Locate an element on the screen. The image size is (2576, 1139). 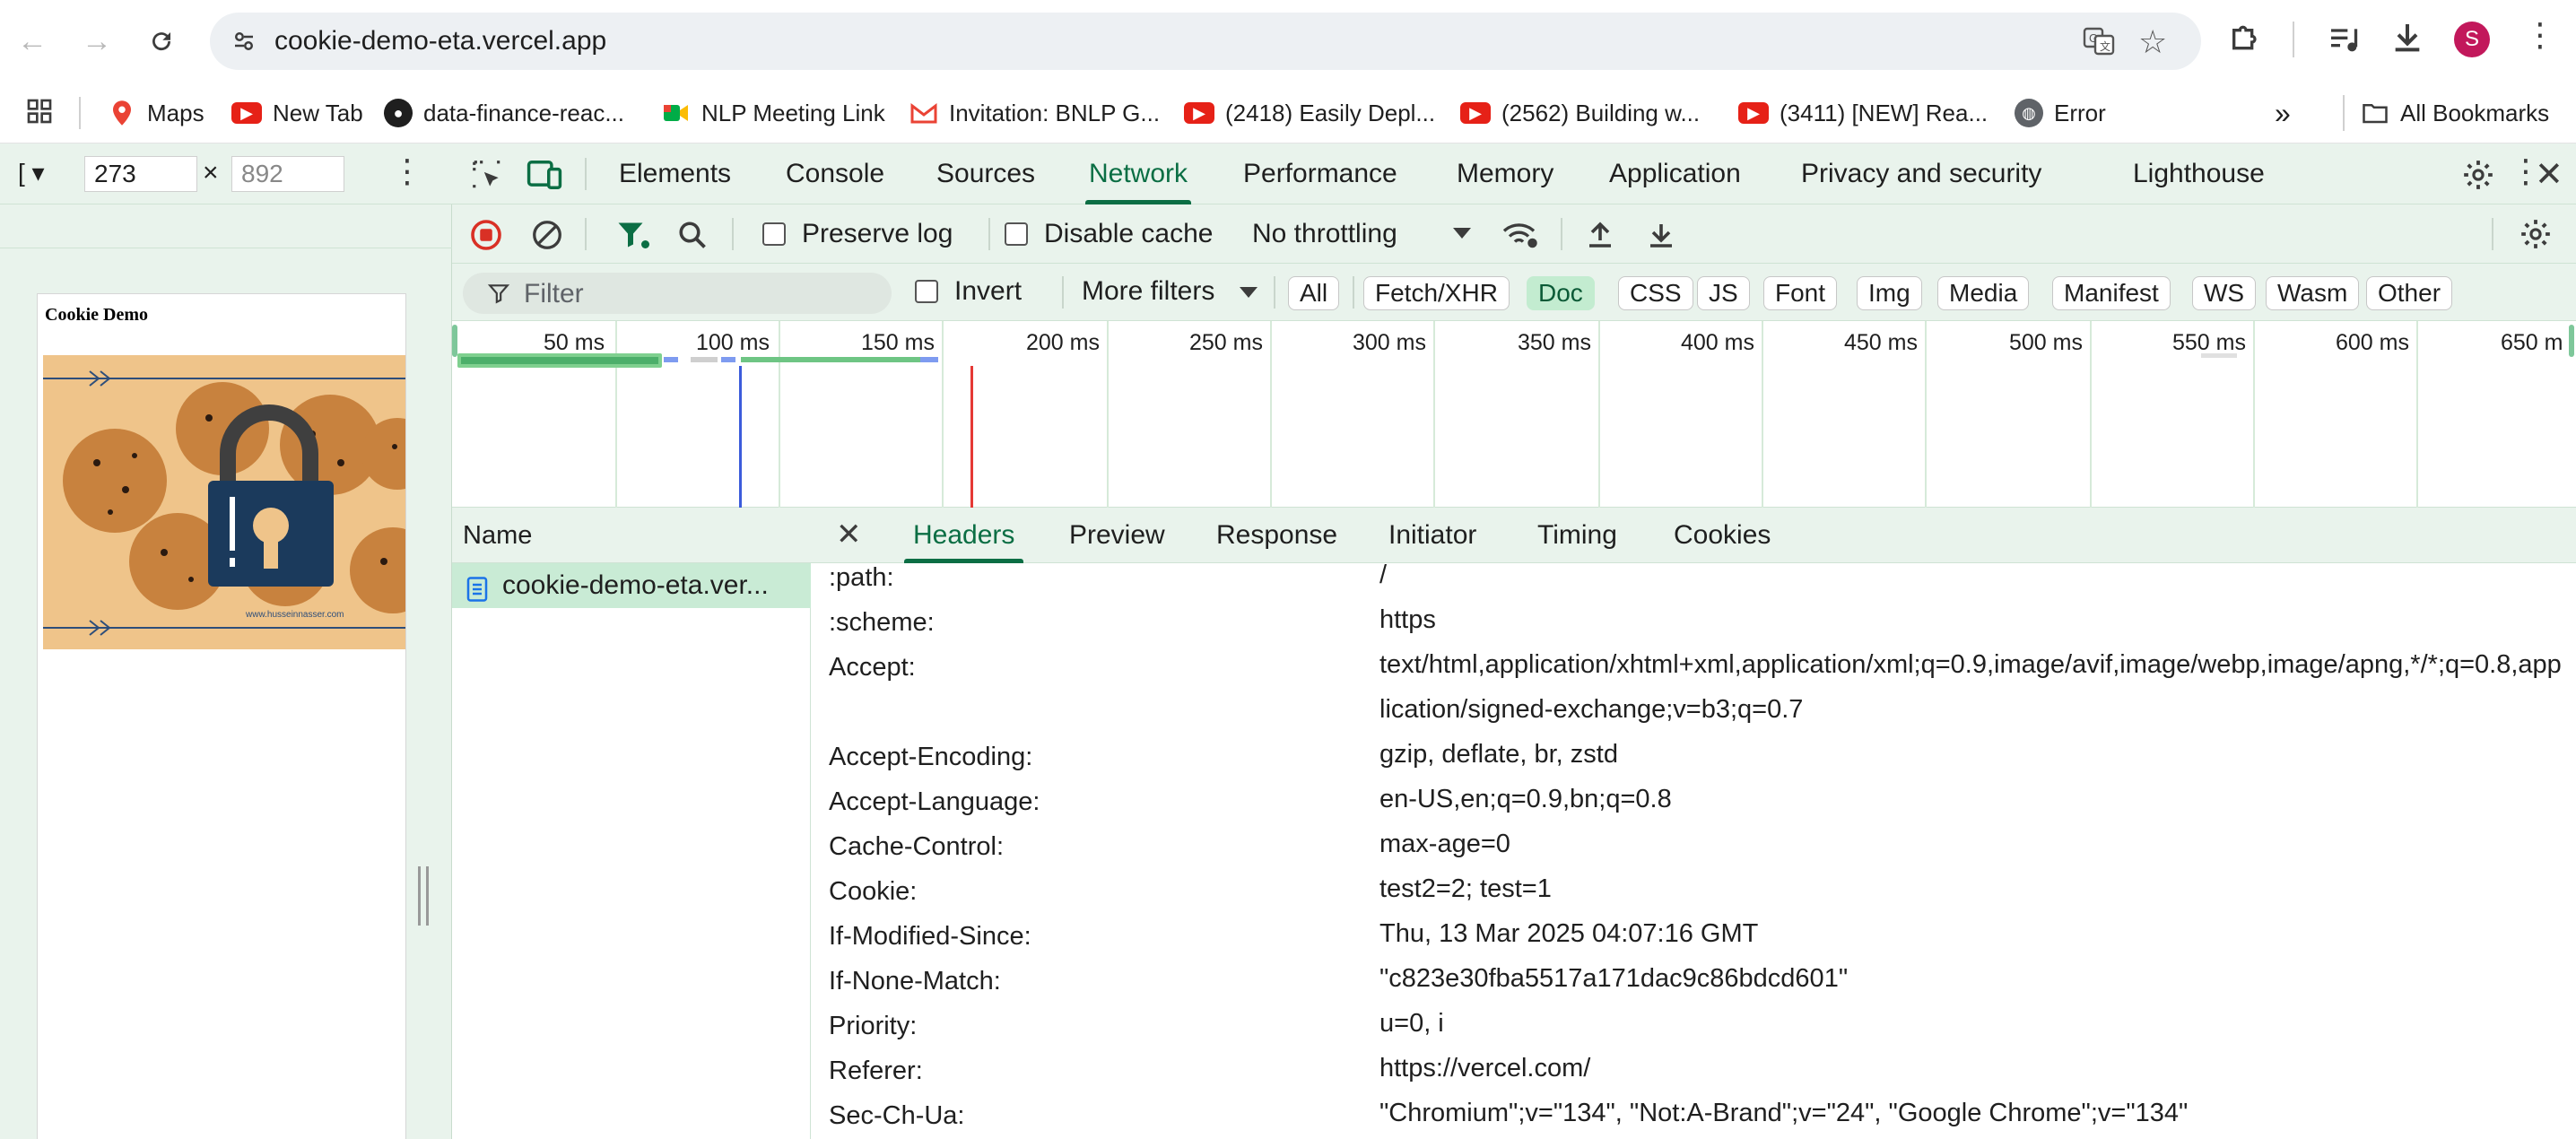
settings-gear-icon is located at coordinates (2478, 177).